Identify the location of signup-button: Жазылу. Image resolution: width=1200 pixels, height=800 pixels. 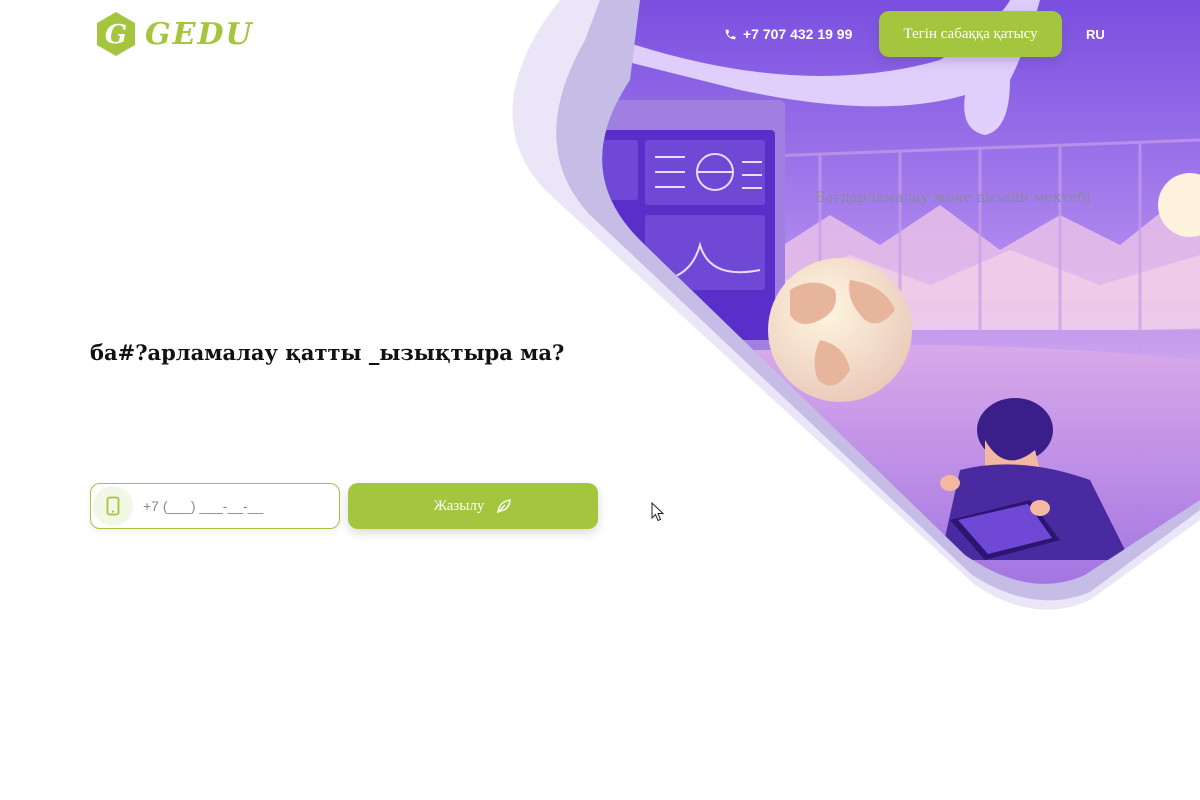
(473, 506).